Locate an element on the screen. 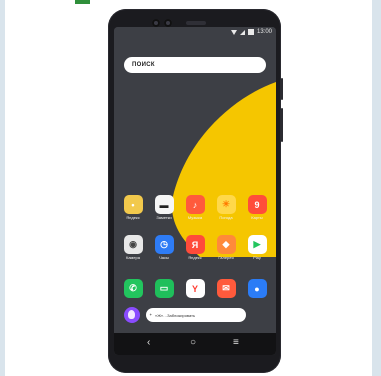 This screenshot has width=381, height=376. clock-text: 13:00 is located at coordinates (264, 32).